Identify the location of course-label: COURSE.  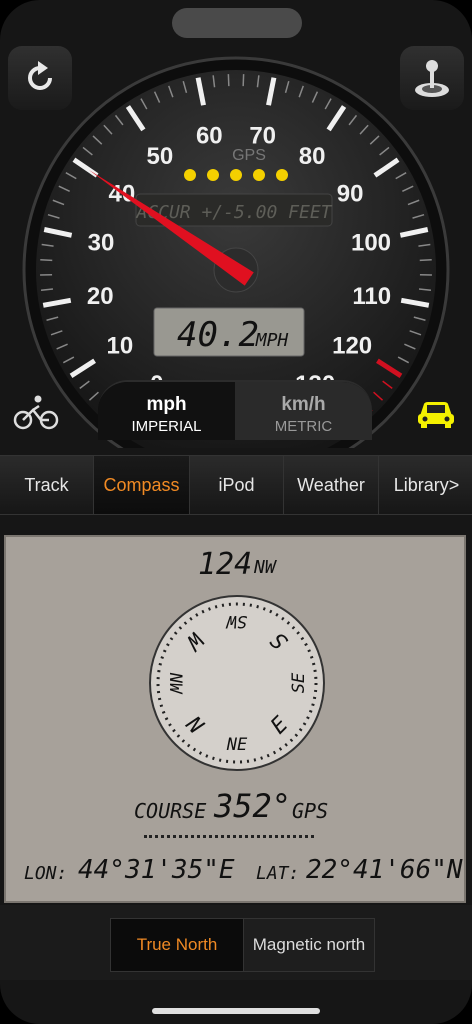
(170, 811).